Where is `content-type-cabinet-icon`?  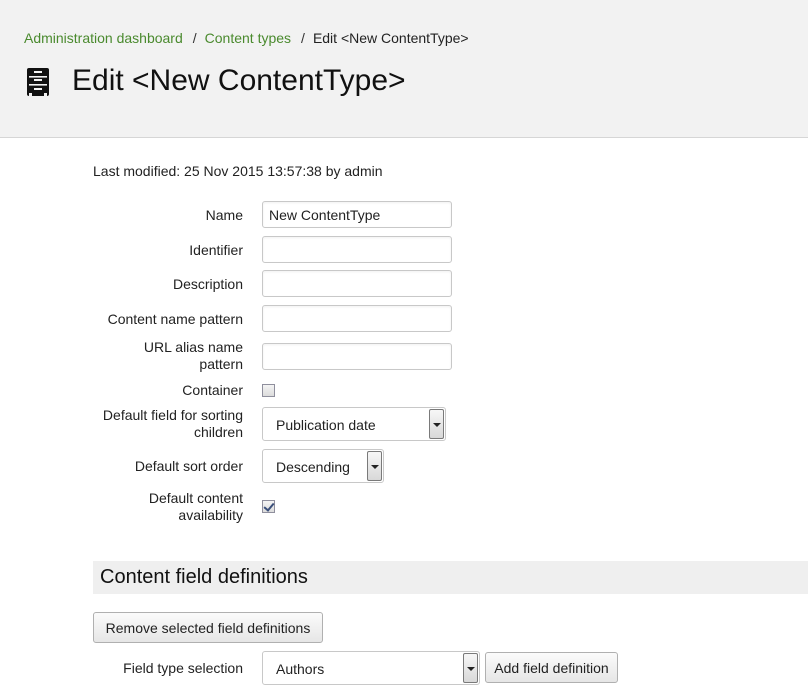
content-type-cabinet-icon is located at coordinates (38, 82).